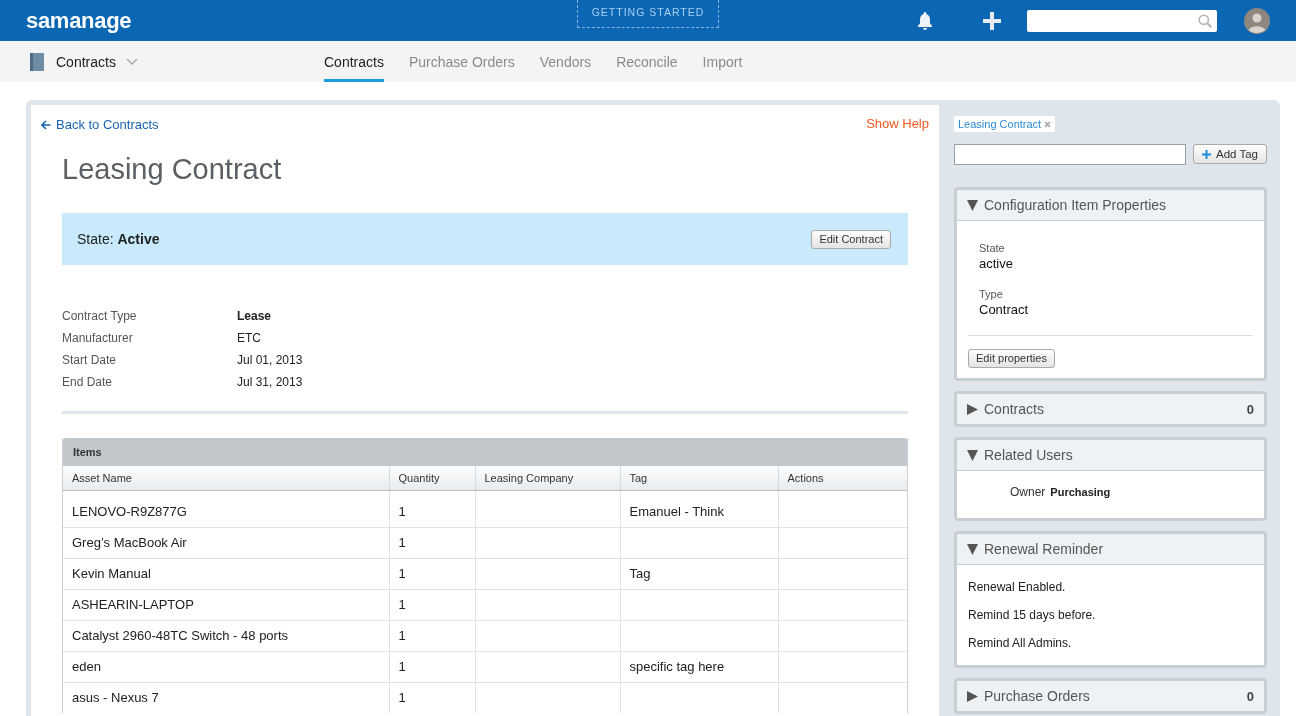  I want to click on panel-title: Contracts, so click(1014, 409).